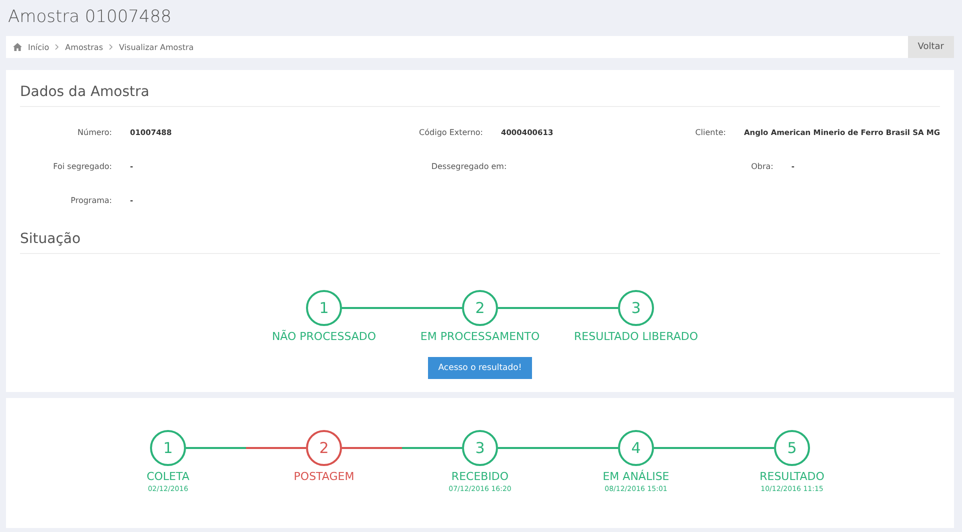 The width and height of the screenshot is (962, 532). What do you see at coordinates (636, 336) in the screenshot?
I see `step-label: RESULTADO LIBERADO` at bounding box center [636, 336].